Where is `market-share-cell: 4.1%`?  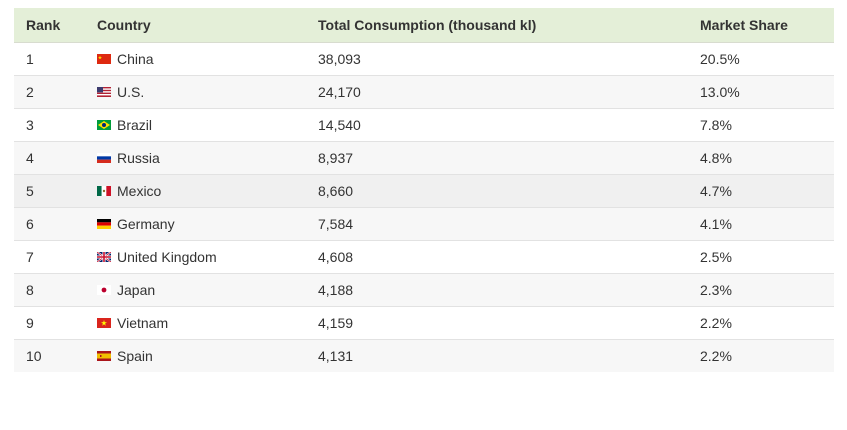 market-share-cell: 4.1% is located at coordinates (761, 224).